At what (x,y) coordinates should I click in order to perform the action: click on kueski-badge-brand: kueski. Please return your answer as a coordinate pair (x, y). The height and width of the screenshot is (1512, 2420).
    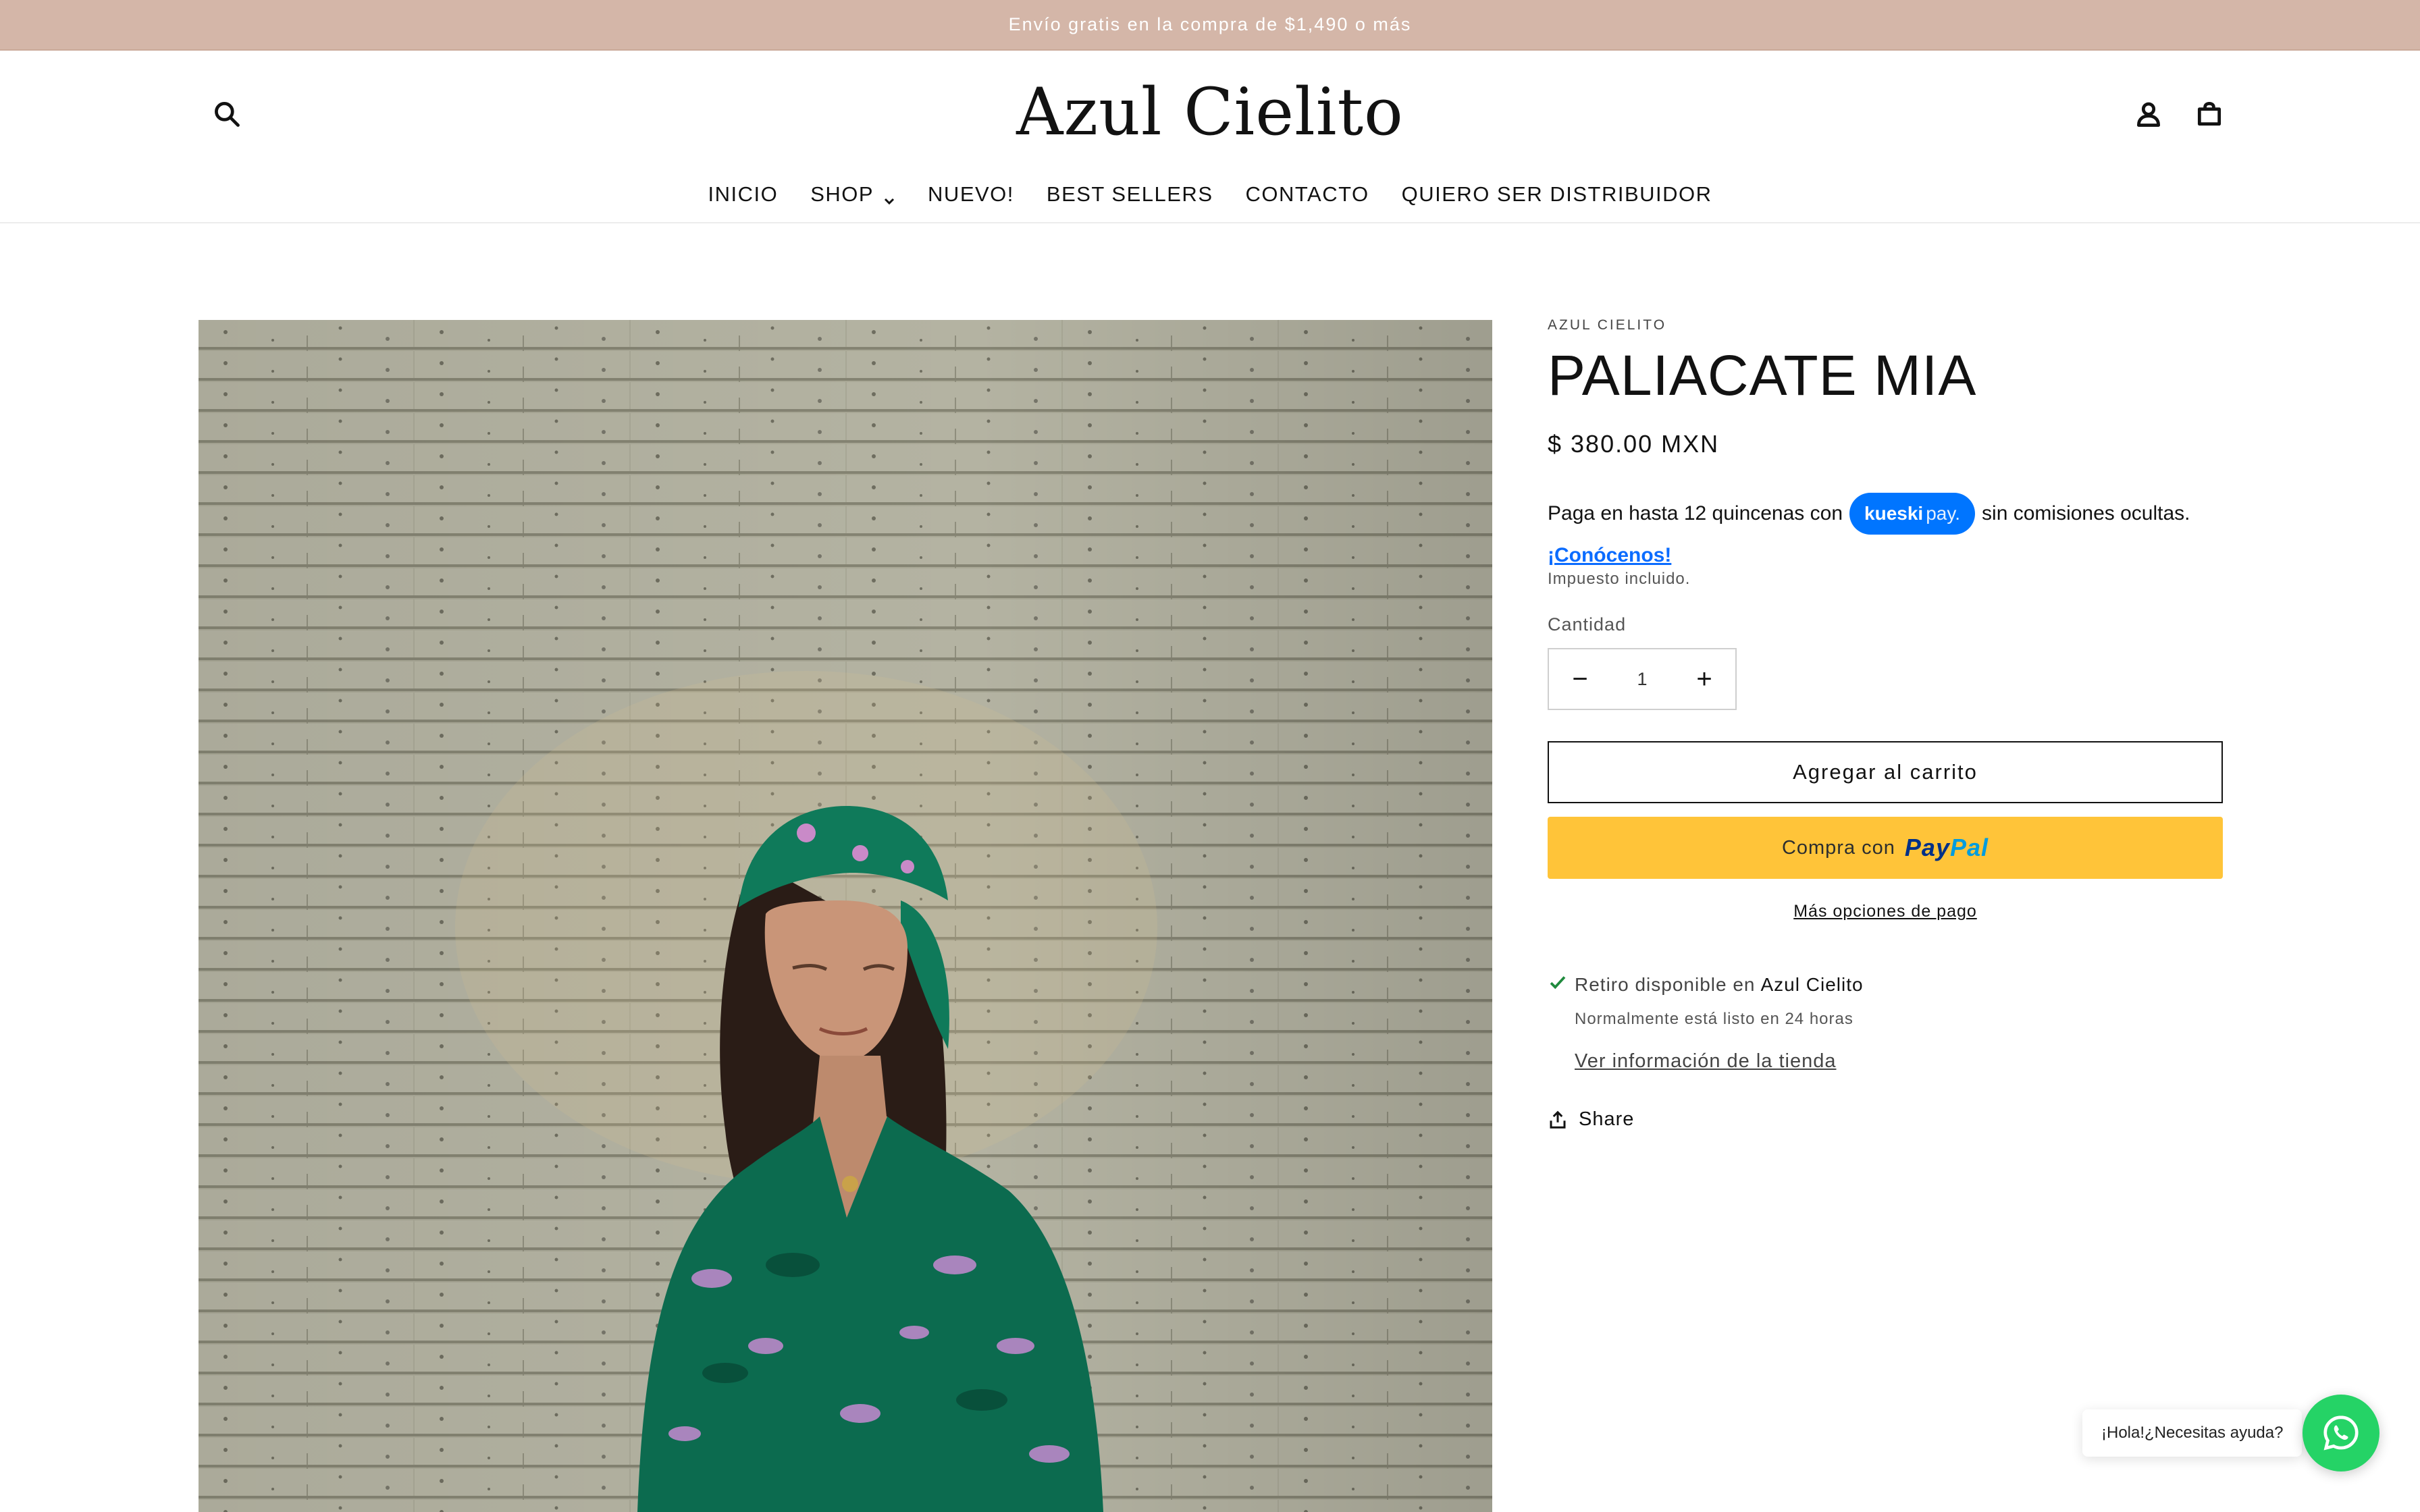
    Looking at the image, I should click on (1894, 513).